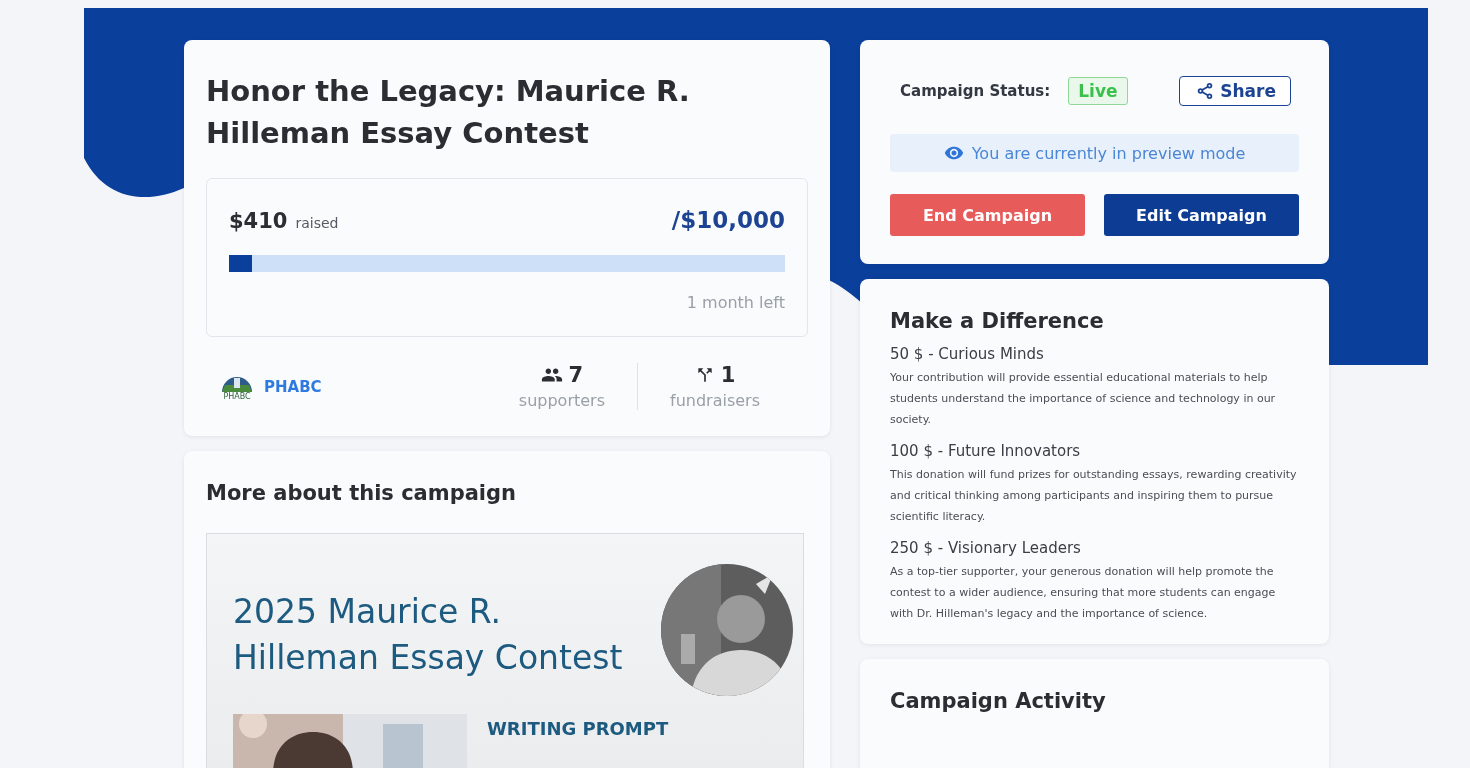 Image resolution: width=1470 pixels, height=768 pixels. I want to click on status-badge: Live, so click(1098, 91).